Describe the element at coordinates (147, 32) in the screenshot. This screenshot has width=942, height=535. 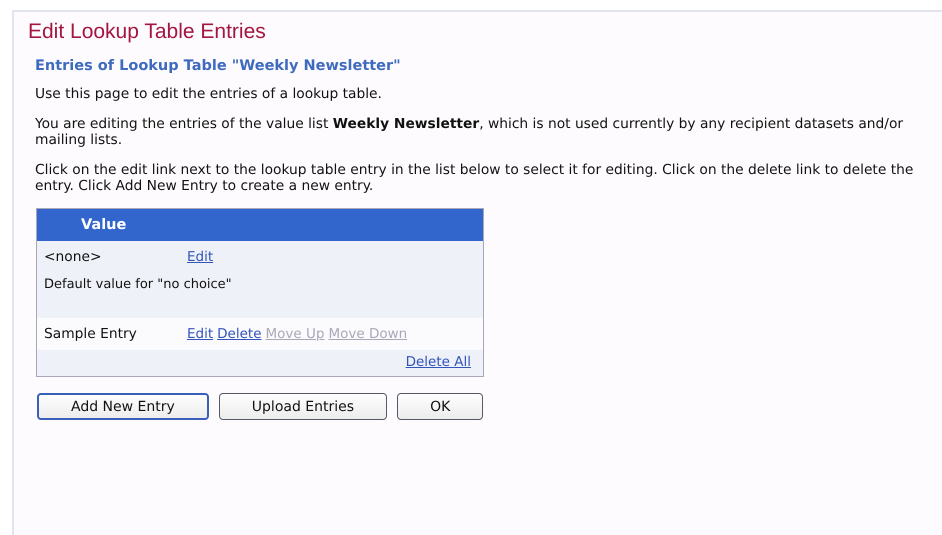
I see `page-title: Edit Lookup Table Entries` at that location.